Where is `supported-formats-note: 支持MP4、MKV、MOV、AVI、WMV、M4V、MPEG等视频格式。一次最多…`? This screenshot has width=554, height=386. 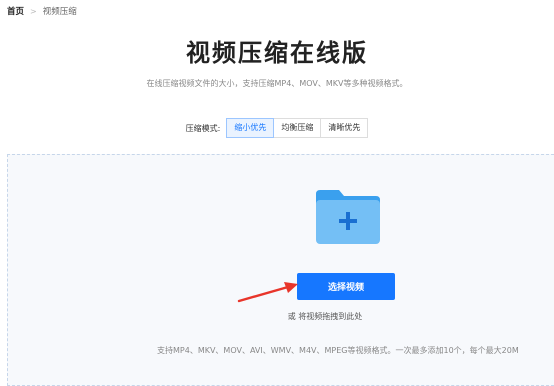 supported-formats-note: 支持MP4、MKV、MOV、AVI、WMV、M4V、MPEG等视频格式。一次最多… is located at coordinates (338, 350).